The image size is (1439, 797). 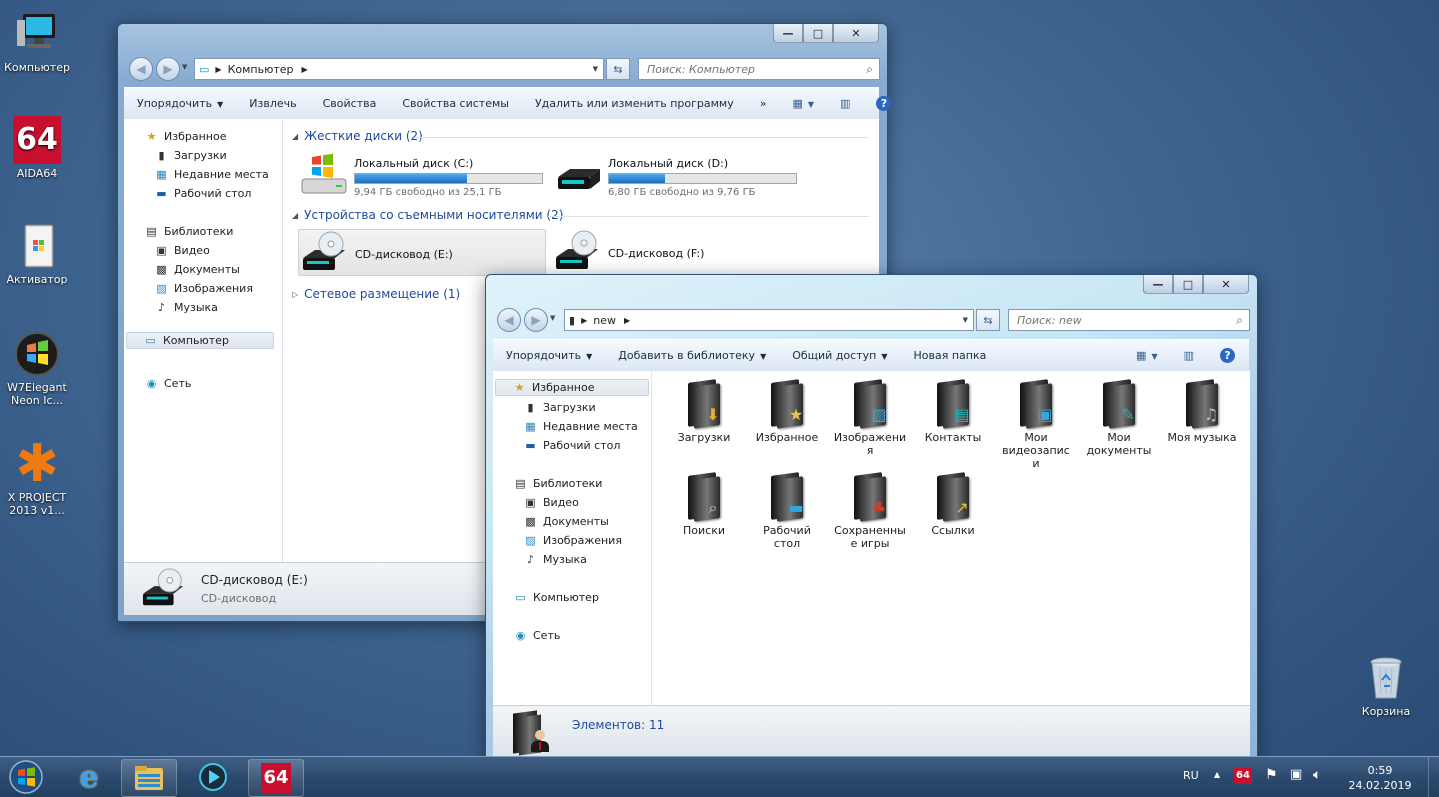 What do you see at coordinates (357, 136) in the screenshot?
I see `group-hard-disks: ◢ Жесткие диски (2)` at bounding box center [357, 136].